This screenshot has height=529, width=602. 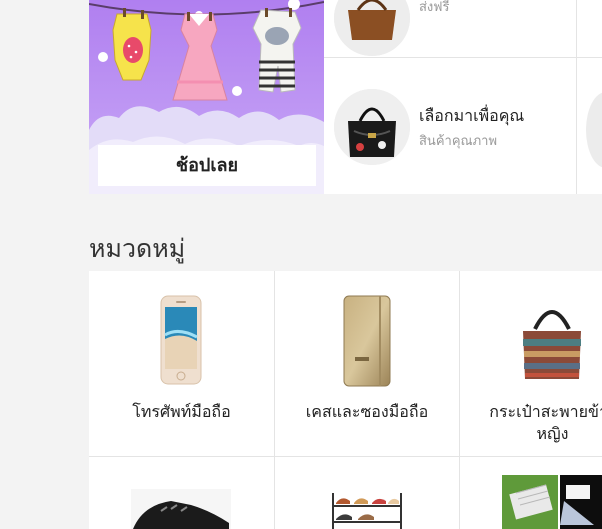 What do you see at coordinates (372, 127) in the screenshot?
I see `black-handbag-image` at bounding box center [372, 127].